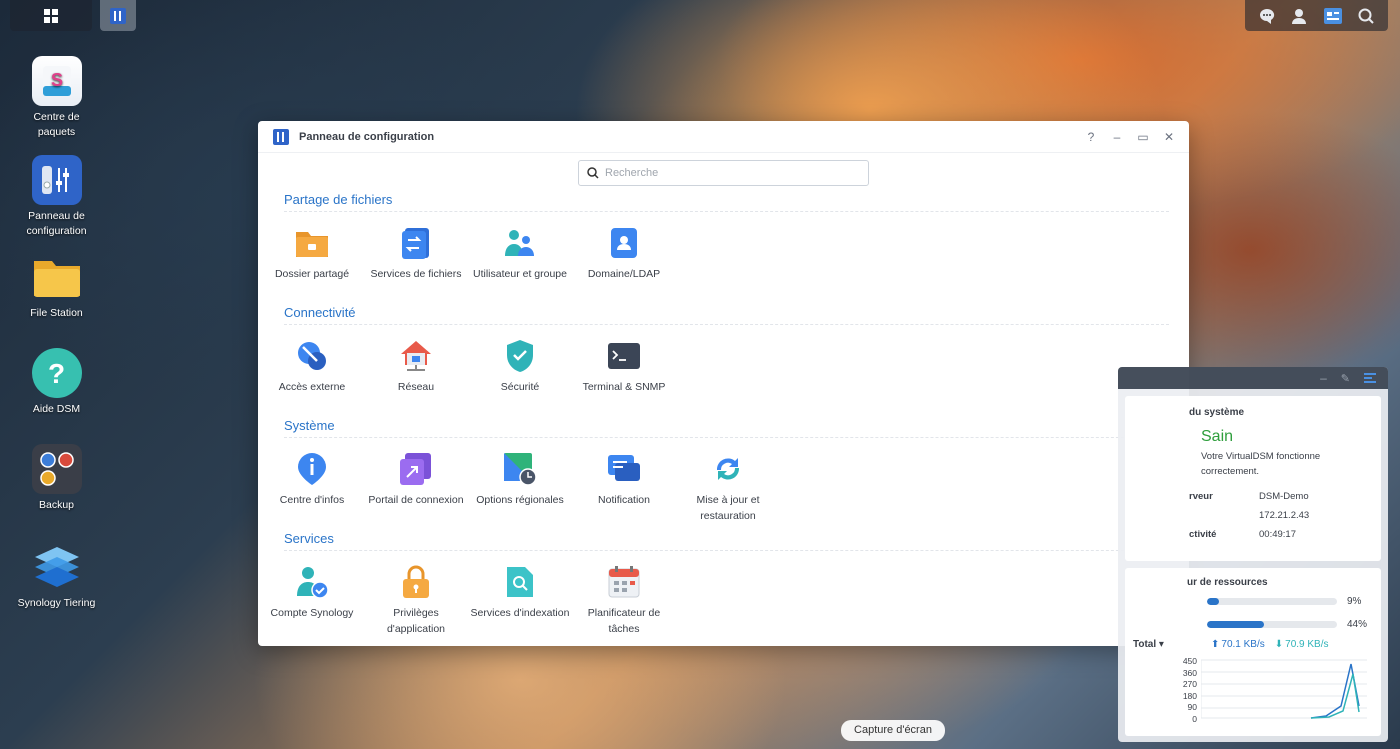  What do you see at coordinates (723, 173) in the screenshot?
I see `search-input: Recherche` at bounding box center [723, 173].